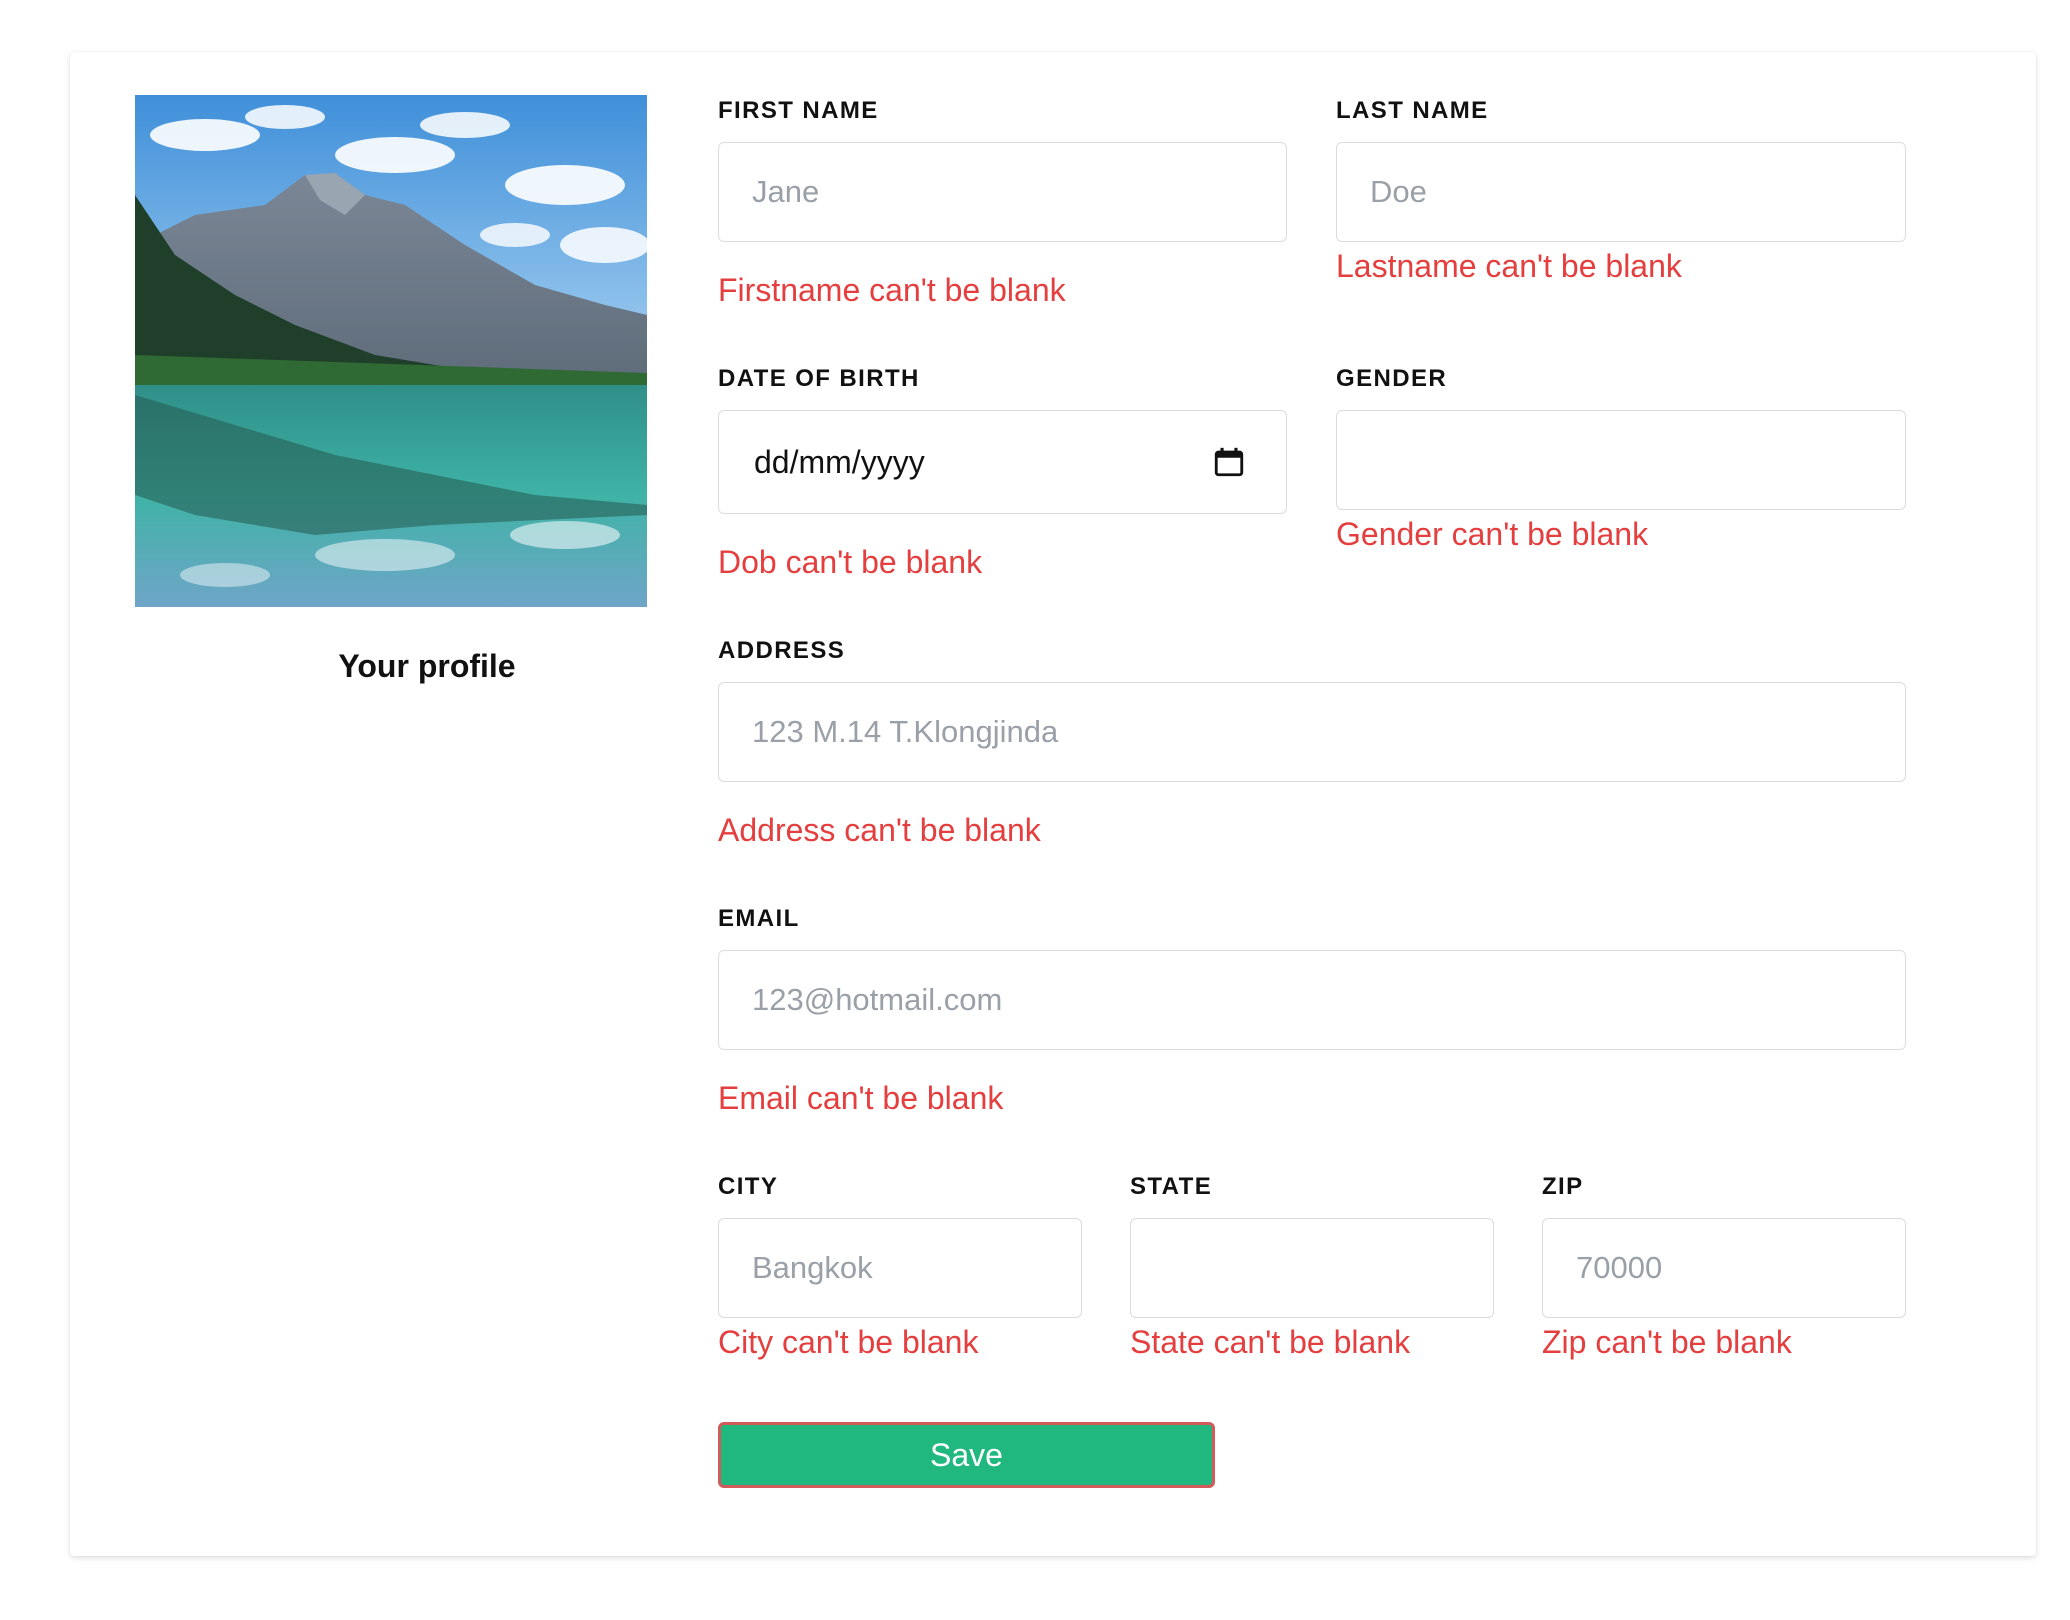 This screenshot has width=2070, height=1620. I want to click on zip-field, so click(1724, 1268).